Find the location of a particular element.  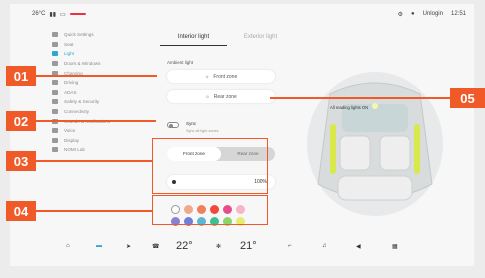

bottom-bar: ⌂ ▬ ➤ ☎ 22° ✻ 21° ⌐ ♫ ◀ ▦ is located at coordinates (257, 246).